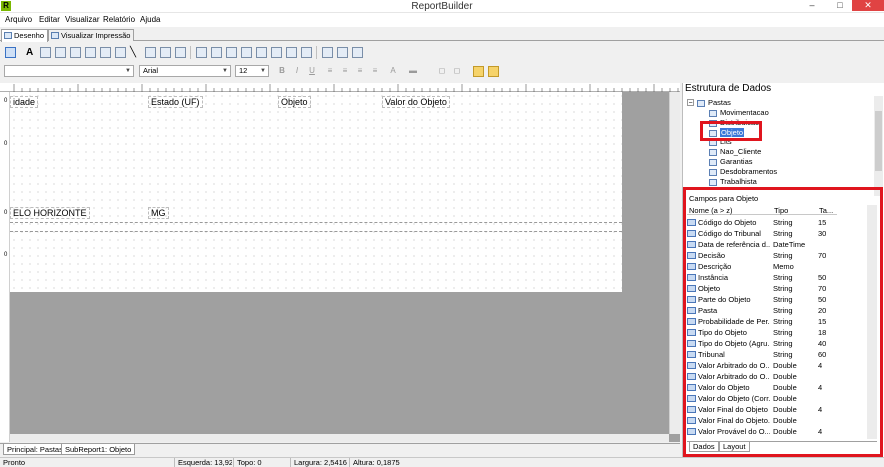 The image size is (884, 467). Describe the element at coordinates (50, 213) in the screenshot. I see `detail-field-cidade: ELO HORIZONTE` at that location.